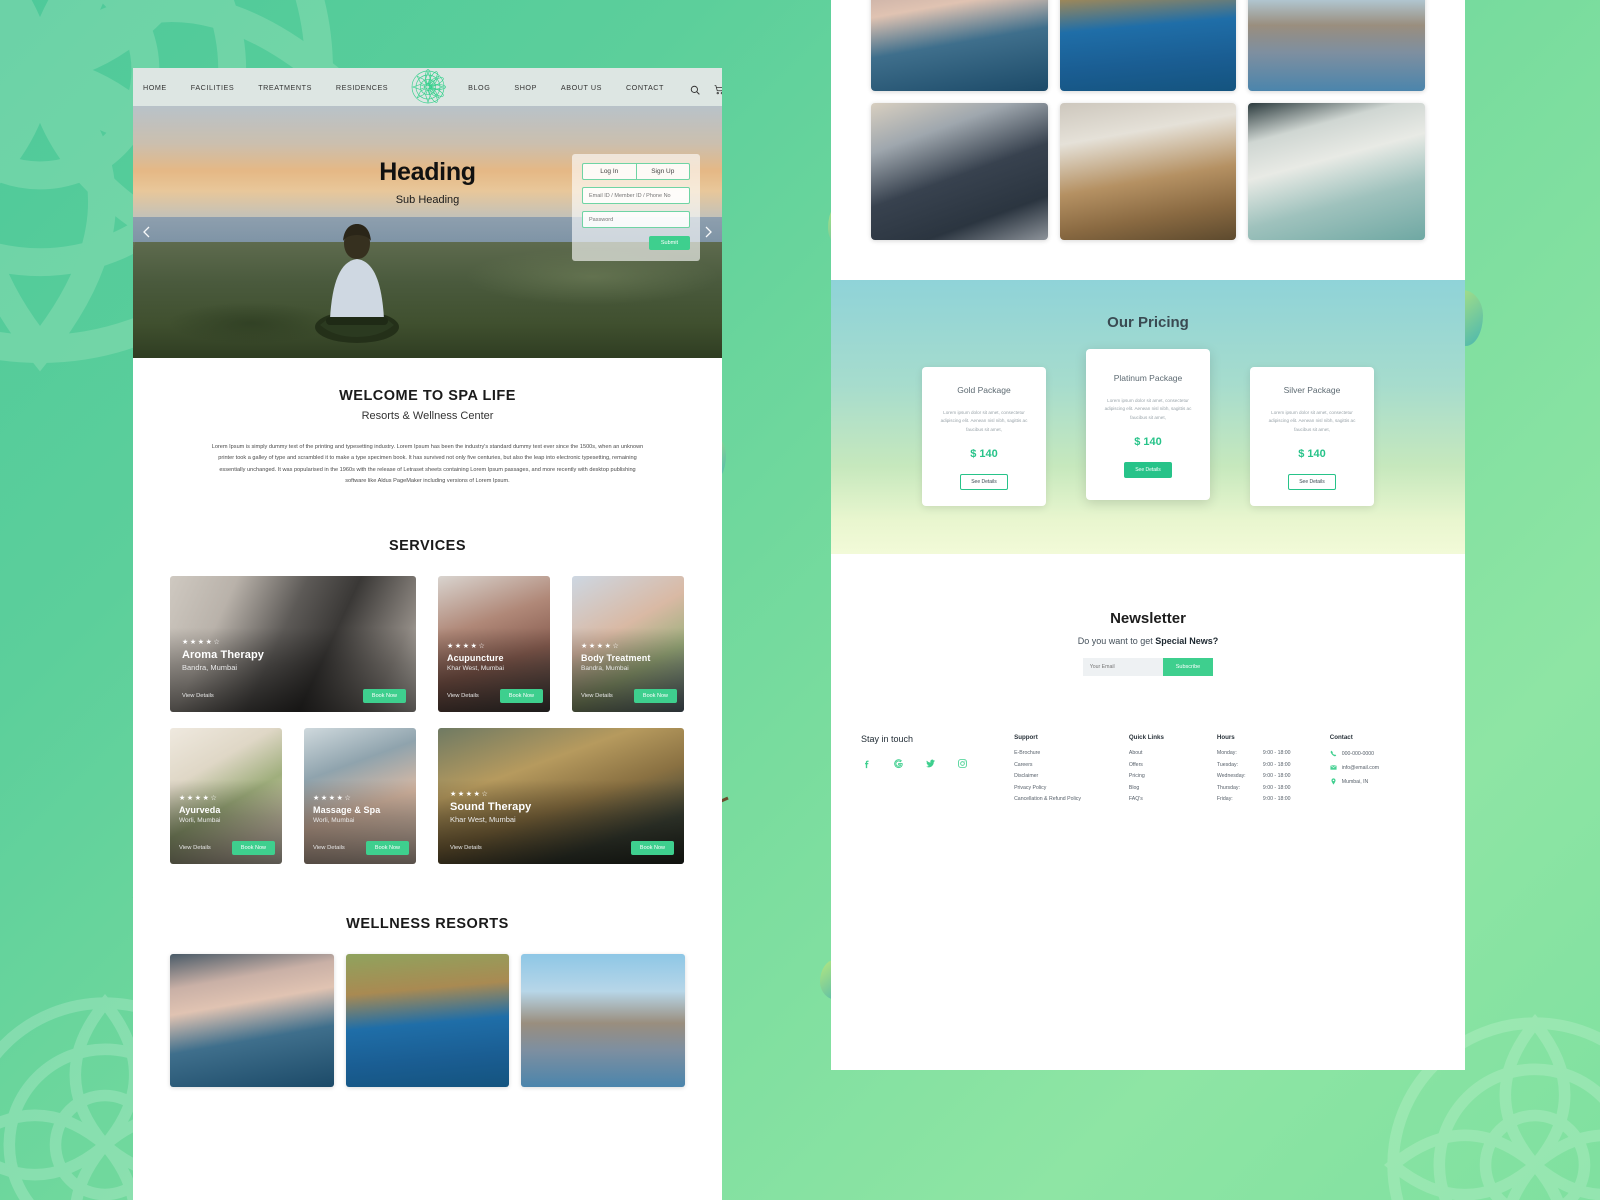 The height and width of the screenshot is (1200, 1600). I want to click on support-link-careers: Careers, so click(1071, 765).